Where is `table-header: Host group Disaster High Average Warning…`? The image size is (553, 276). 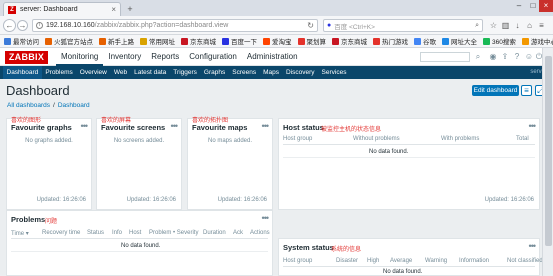
table-header: Host group Disaster High Average Warning… is located at coordinates (413, 261).